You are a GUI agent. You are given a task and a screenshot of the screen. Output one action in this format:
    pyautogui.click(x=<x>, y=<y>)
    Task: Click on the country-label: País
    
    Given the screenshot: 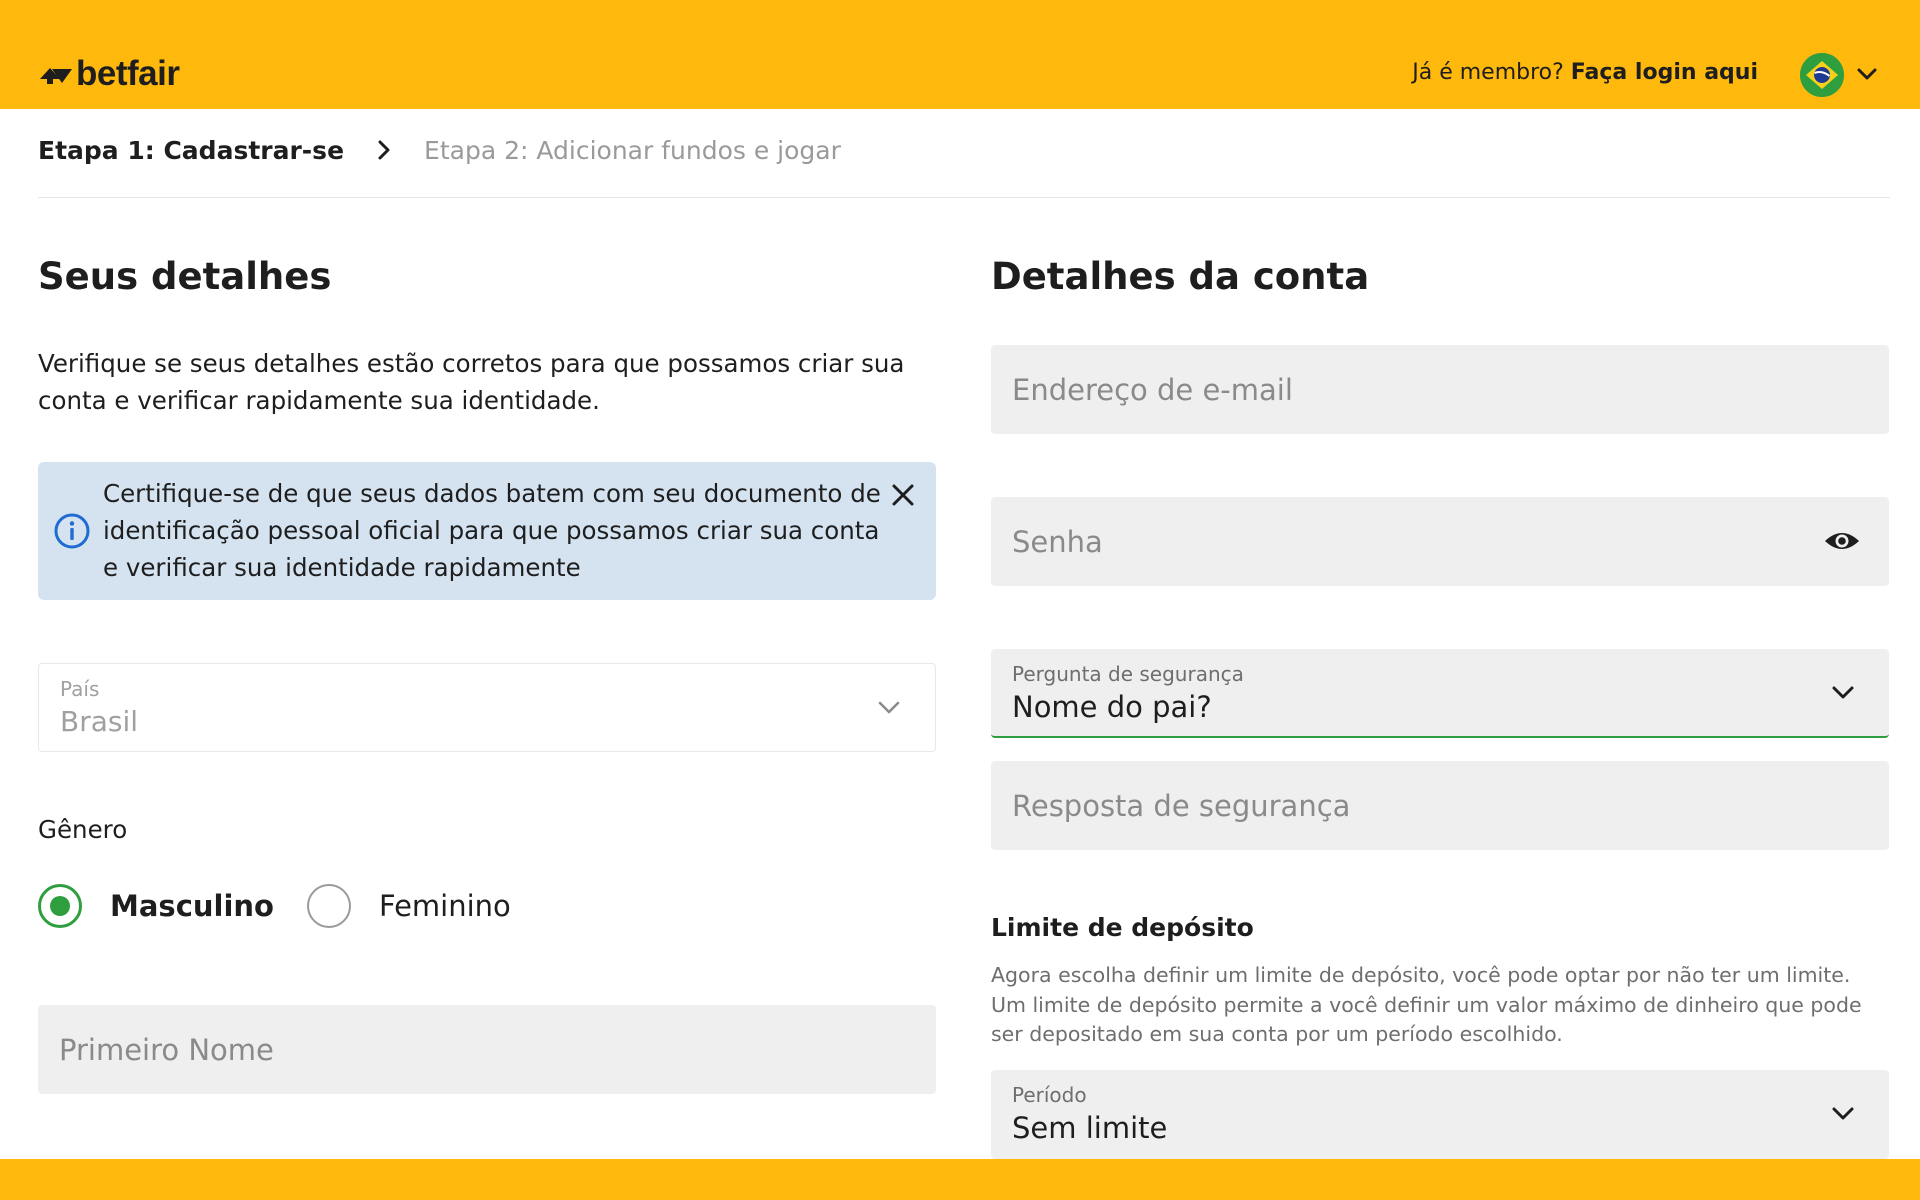 What is the action you would take?
    pyautogui.click(x=80, y=689)
    